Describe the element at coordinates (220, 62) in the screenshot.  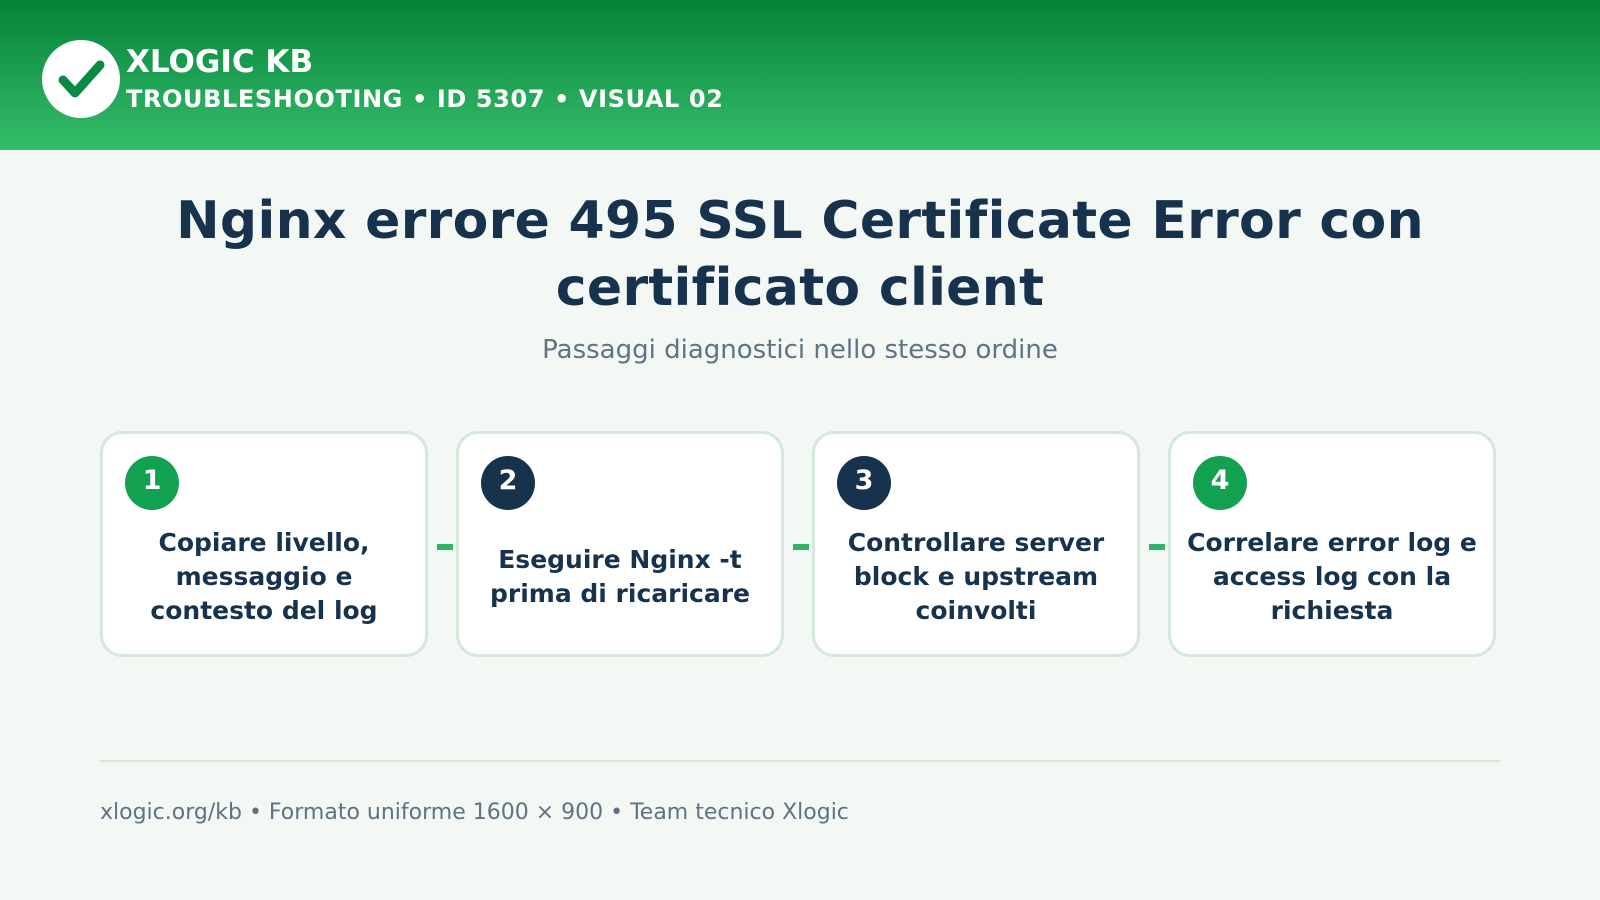
I see `brand-name: XLOGIC KB` at that location.